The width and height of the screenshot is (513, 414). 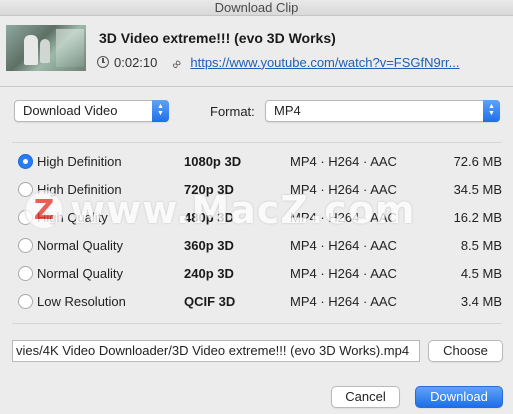 What do you see at coordinates (382, 111) in the screenshot?
I see `format-select: MP4 ▲ ▼` at bounding box center [382, 111].